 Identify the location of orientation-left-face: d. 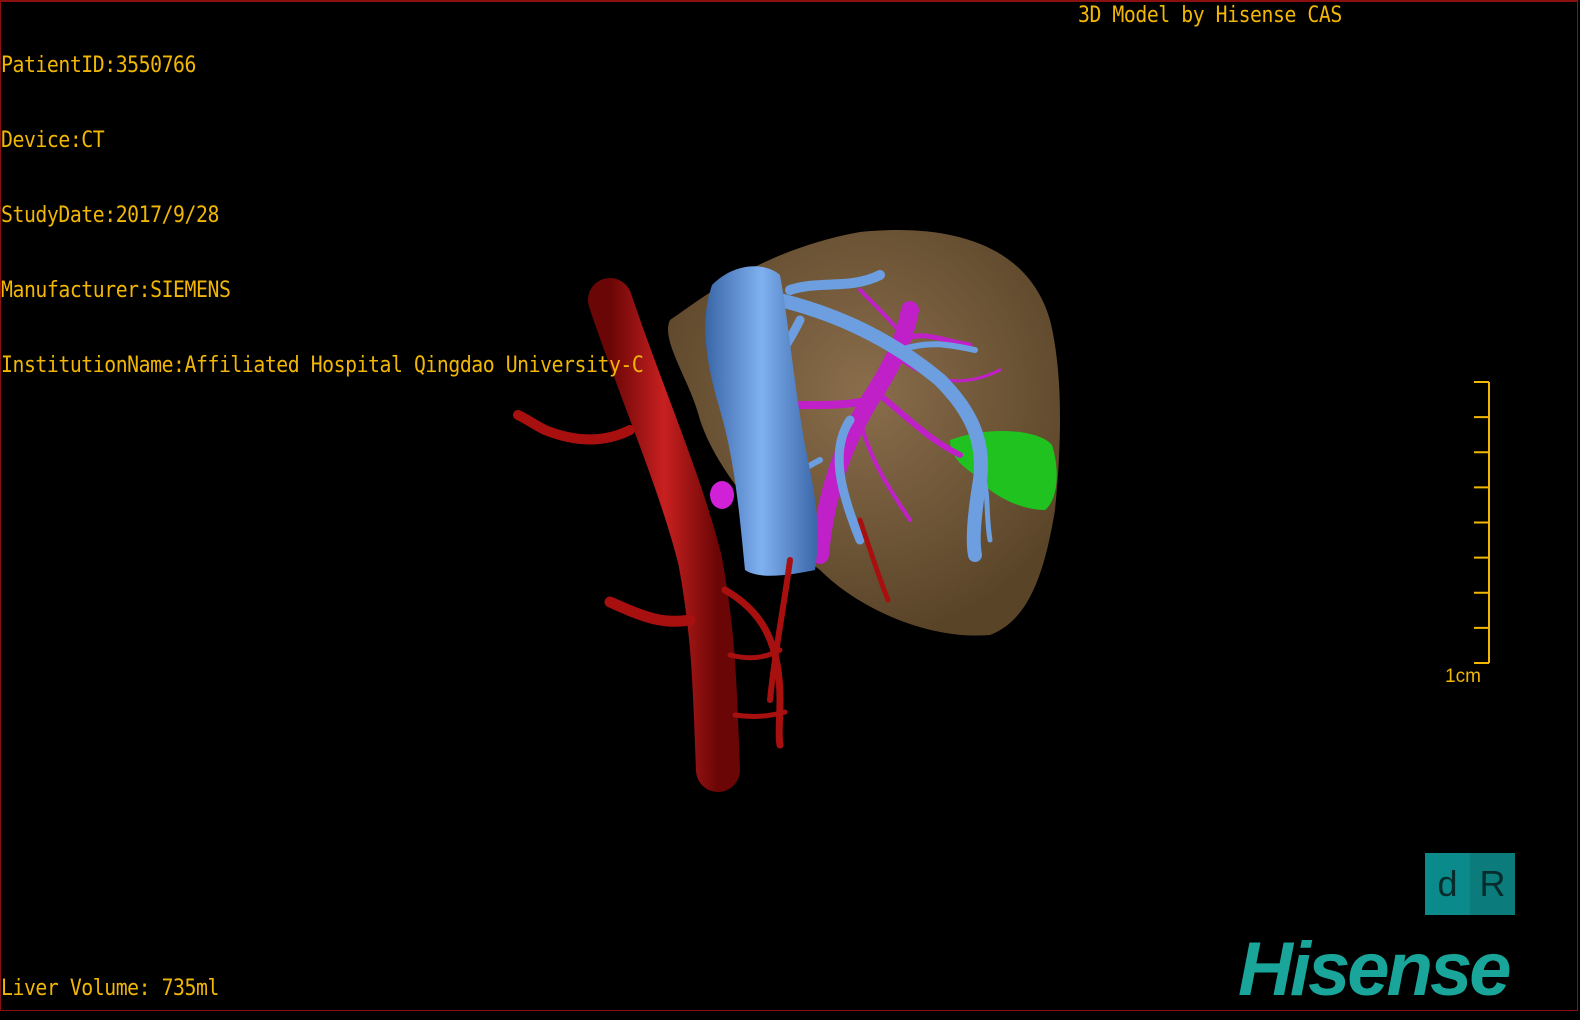
(1447, 883).